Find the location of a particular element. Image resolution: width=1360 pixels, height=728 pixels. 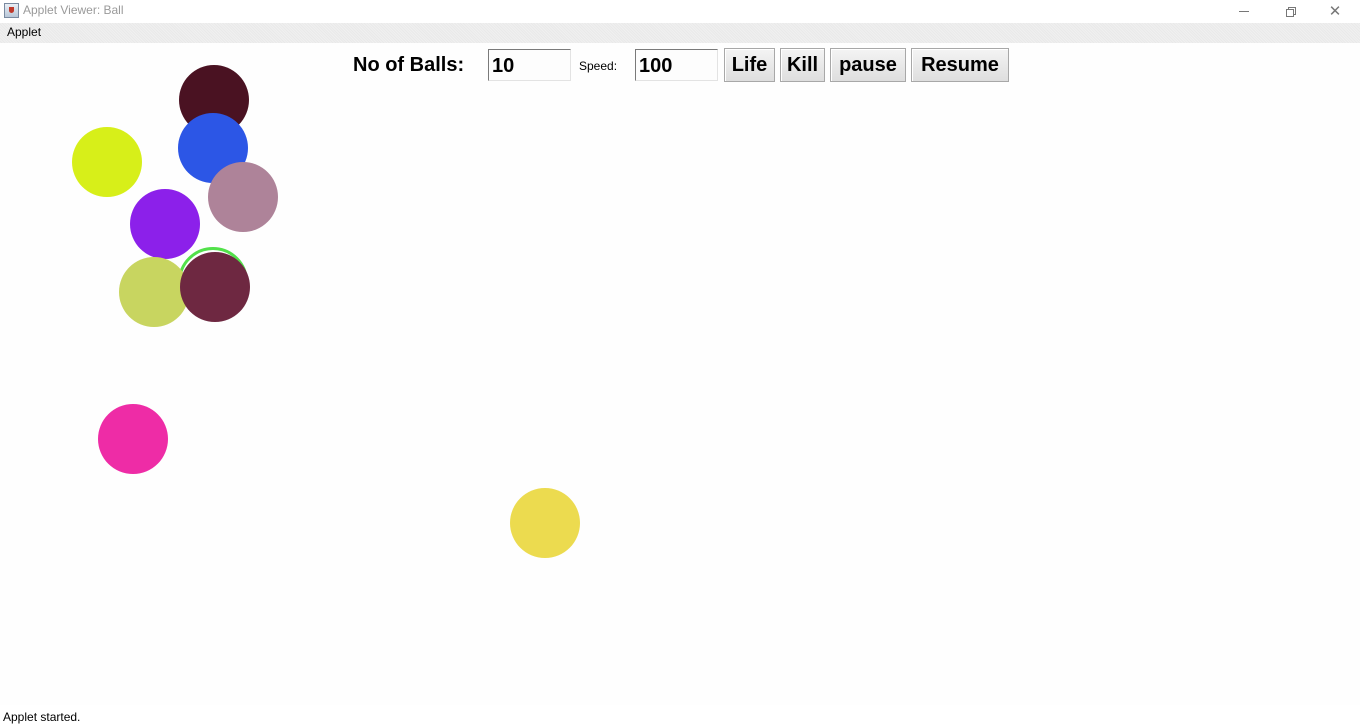

minimize-button is located at coordinates (1244, 11).